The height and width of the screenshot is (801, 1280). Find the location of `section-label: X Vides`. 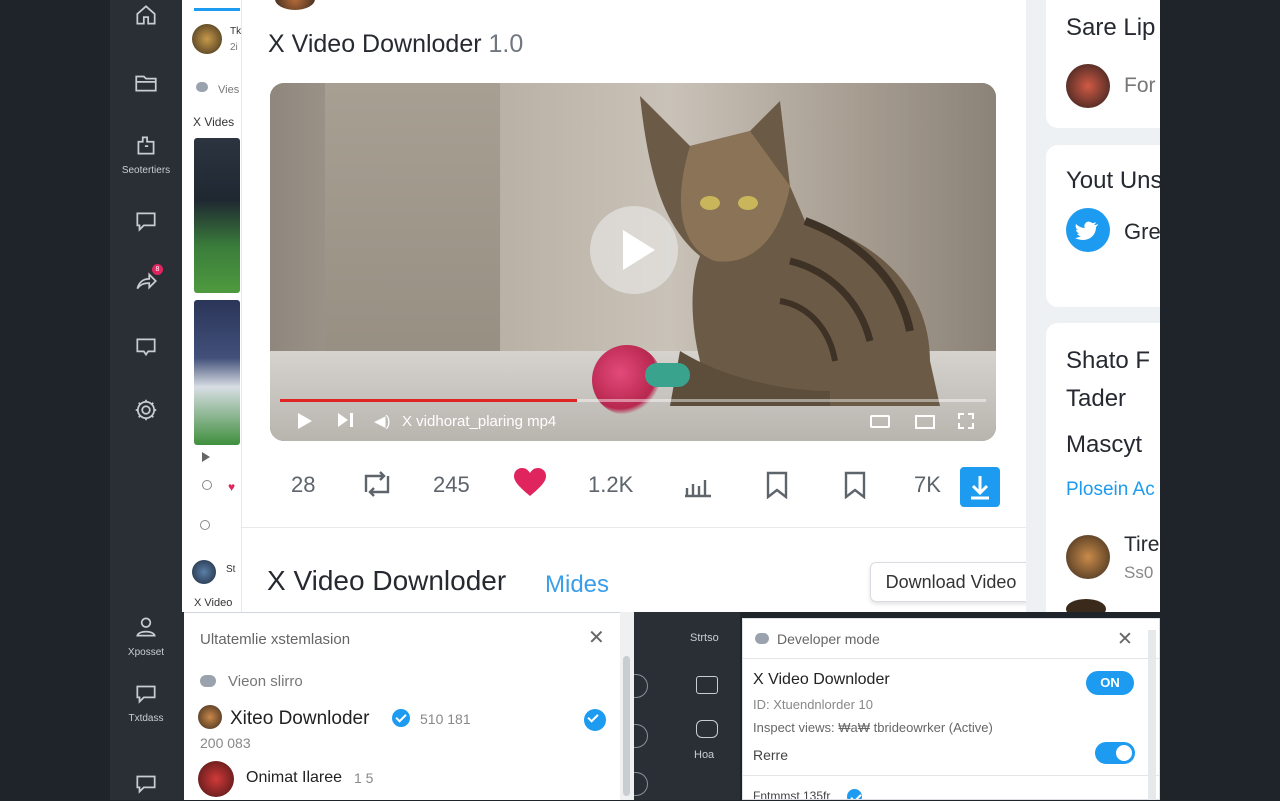

section-label: X Vides is located at coordinates (214, 122).